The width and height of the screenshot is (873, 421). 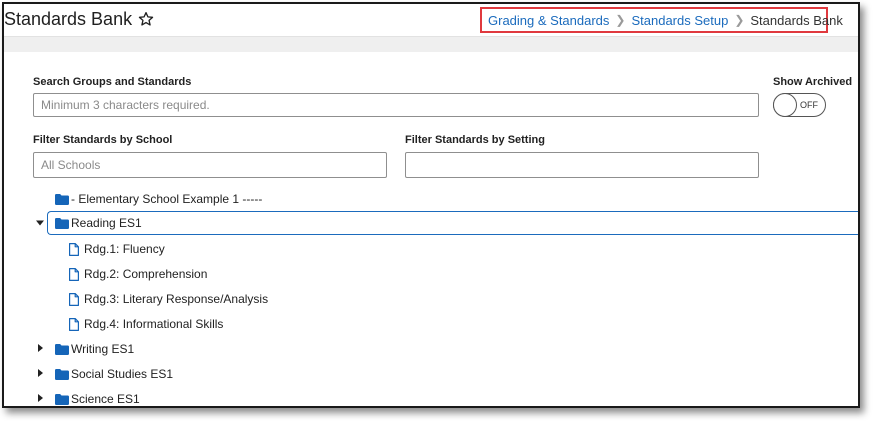 I want to click on tree-standard-item: Rdg.4: Informational Skills, so click(x=146, y=324).